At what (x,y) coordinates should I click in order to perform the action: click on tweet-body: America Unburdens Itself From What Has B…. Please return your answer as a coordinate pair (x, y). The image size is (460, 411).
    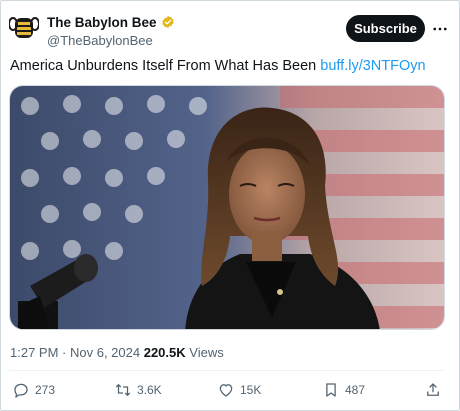
    Looking at the image, I should click on (163, 66).